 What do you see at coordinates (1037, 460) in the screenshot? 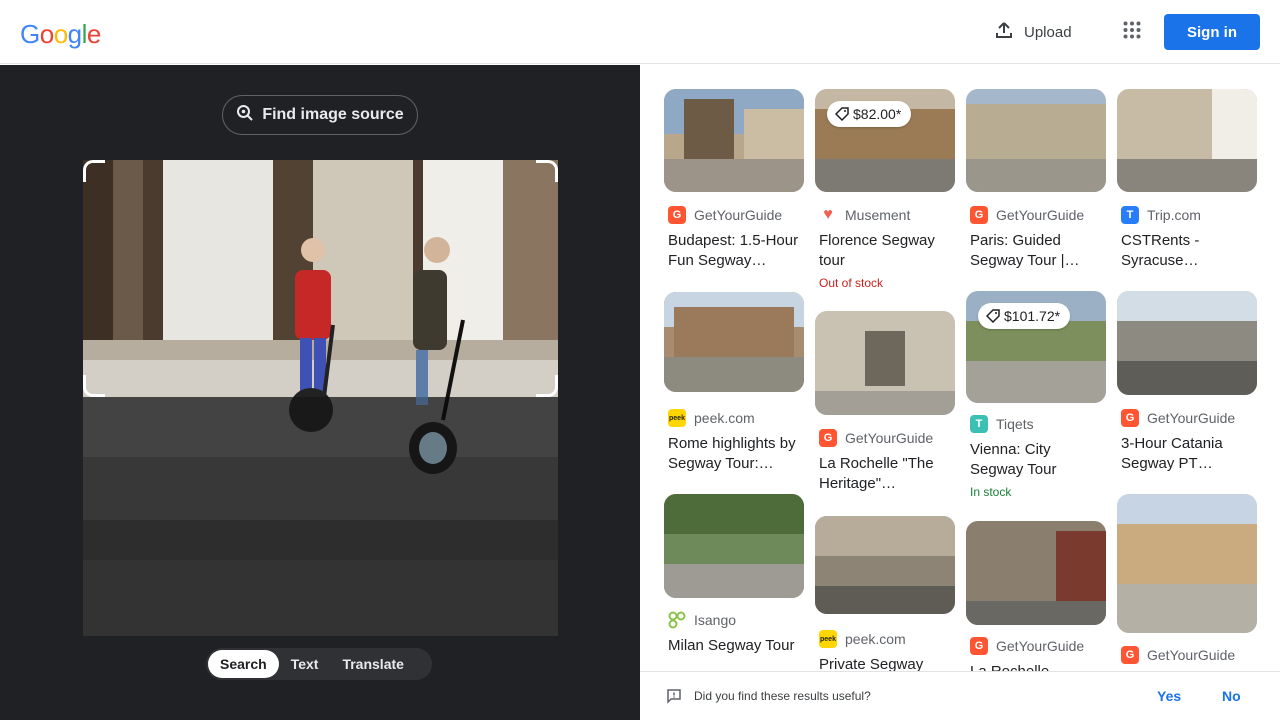
I see `result-title: Vienna: City Segway Tour` at bounding box center [1037, 460].